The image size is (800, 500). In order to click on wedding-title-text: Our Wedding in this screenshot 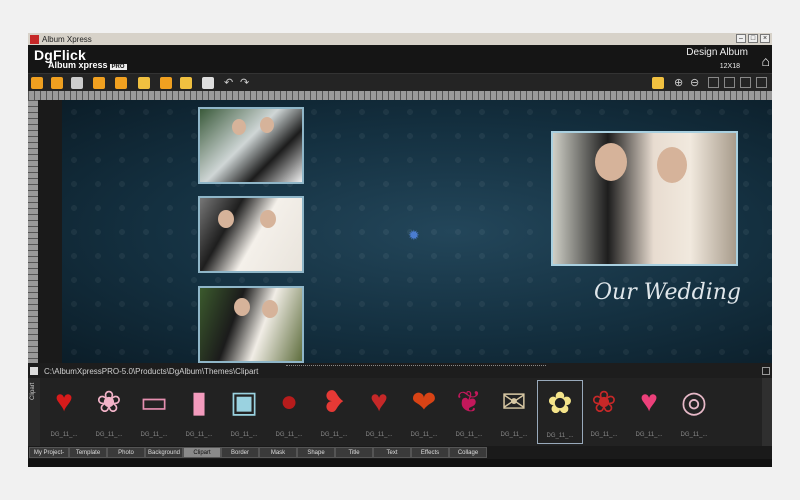, I will do `click(667, 292)`.